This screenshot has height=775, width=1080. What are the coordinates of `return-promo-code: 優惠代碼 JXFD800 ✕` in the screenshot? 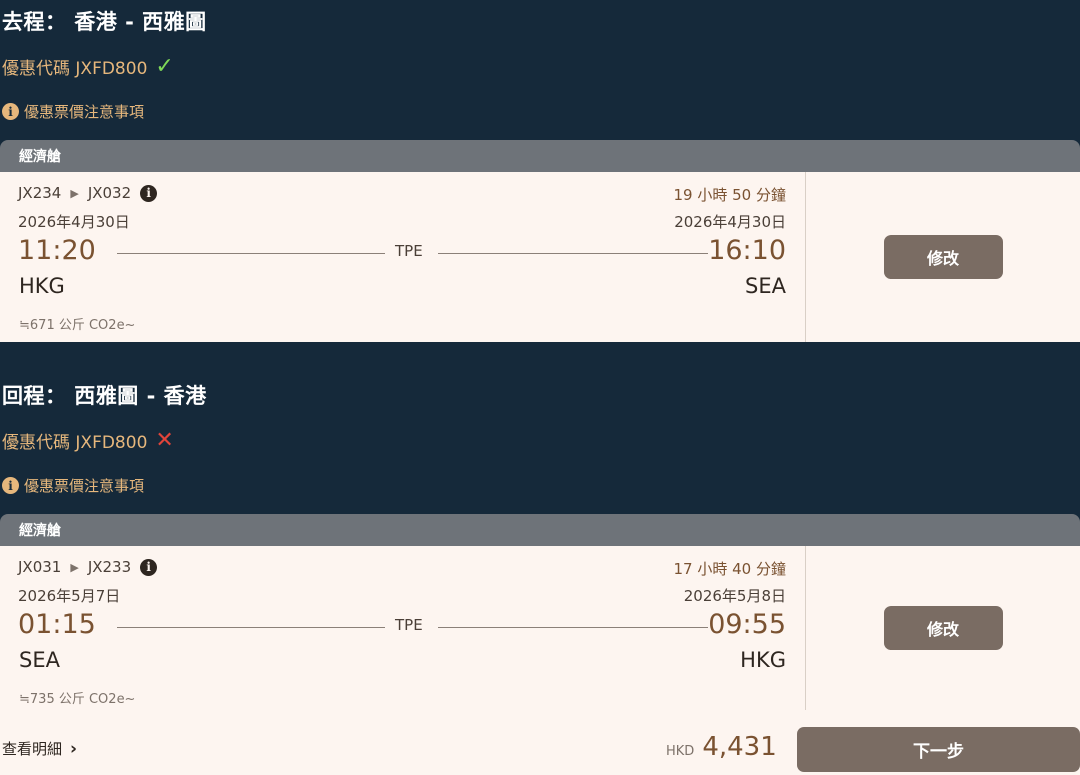 It's located at (88, 440).